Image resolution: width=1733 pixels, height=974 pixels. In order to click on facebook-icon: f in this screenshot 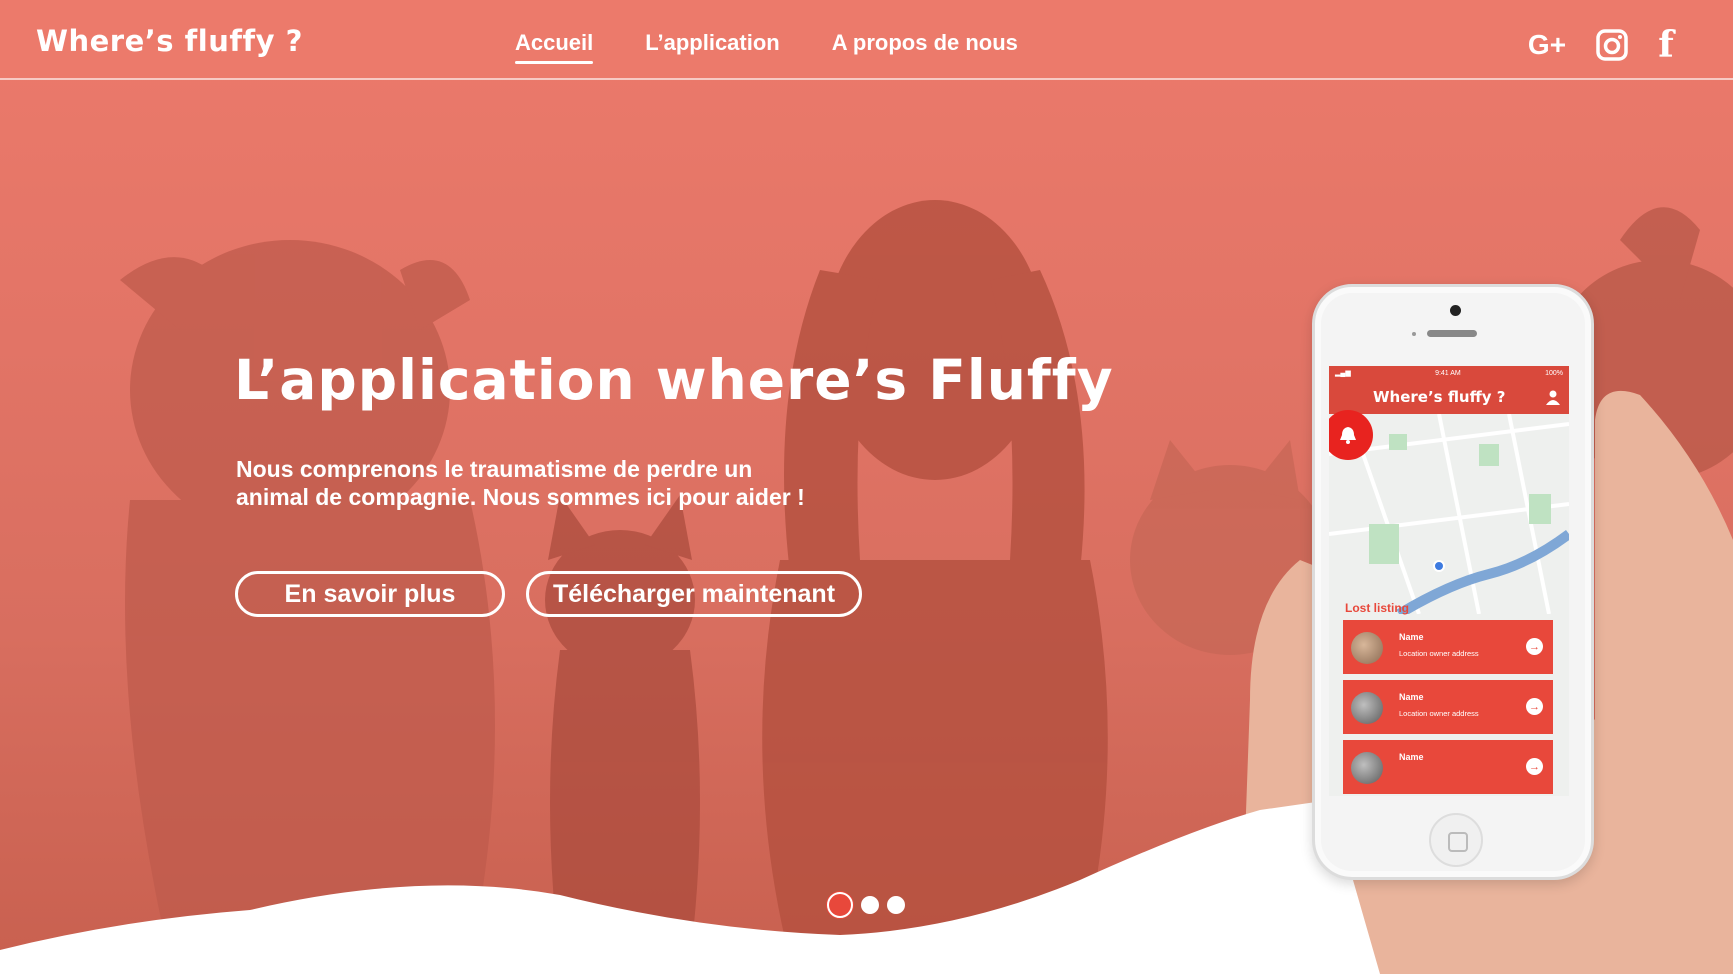, I will do `click(1666, 45)`.